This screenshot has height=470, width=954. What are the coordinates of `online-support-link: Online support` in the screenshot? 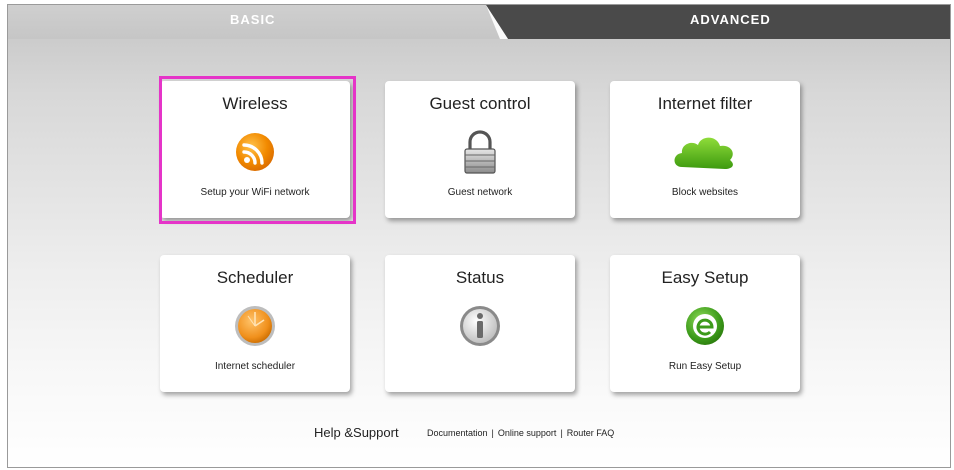 It's located at (527, 433).